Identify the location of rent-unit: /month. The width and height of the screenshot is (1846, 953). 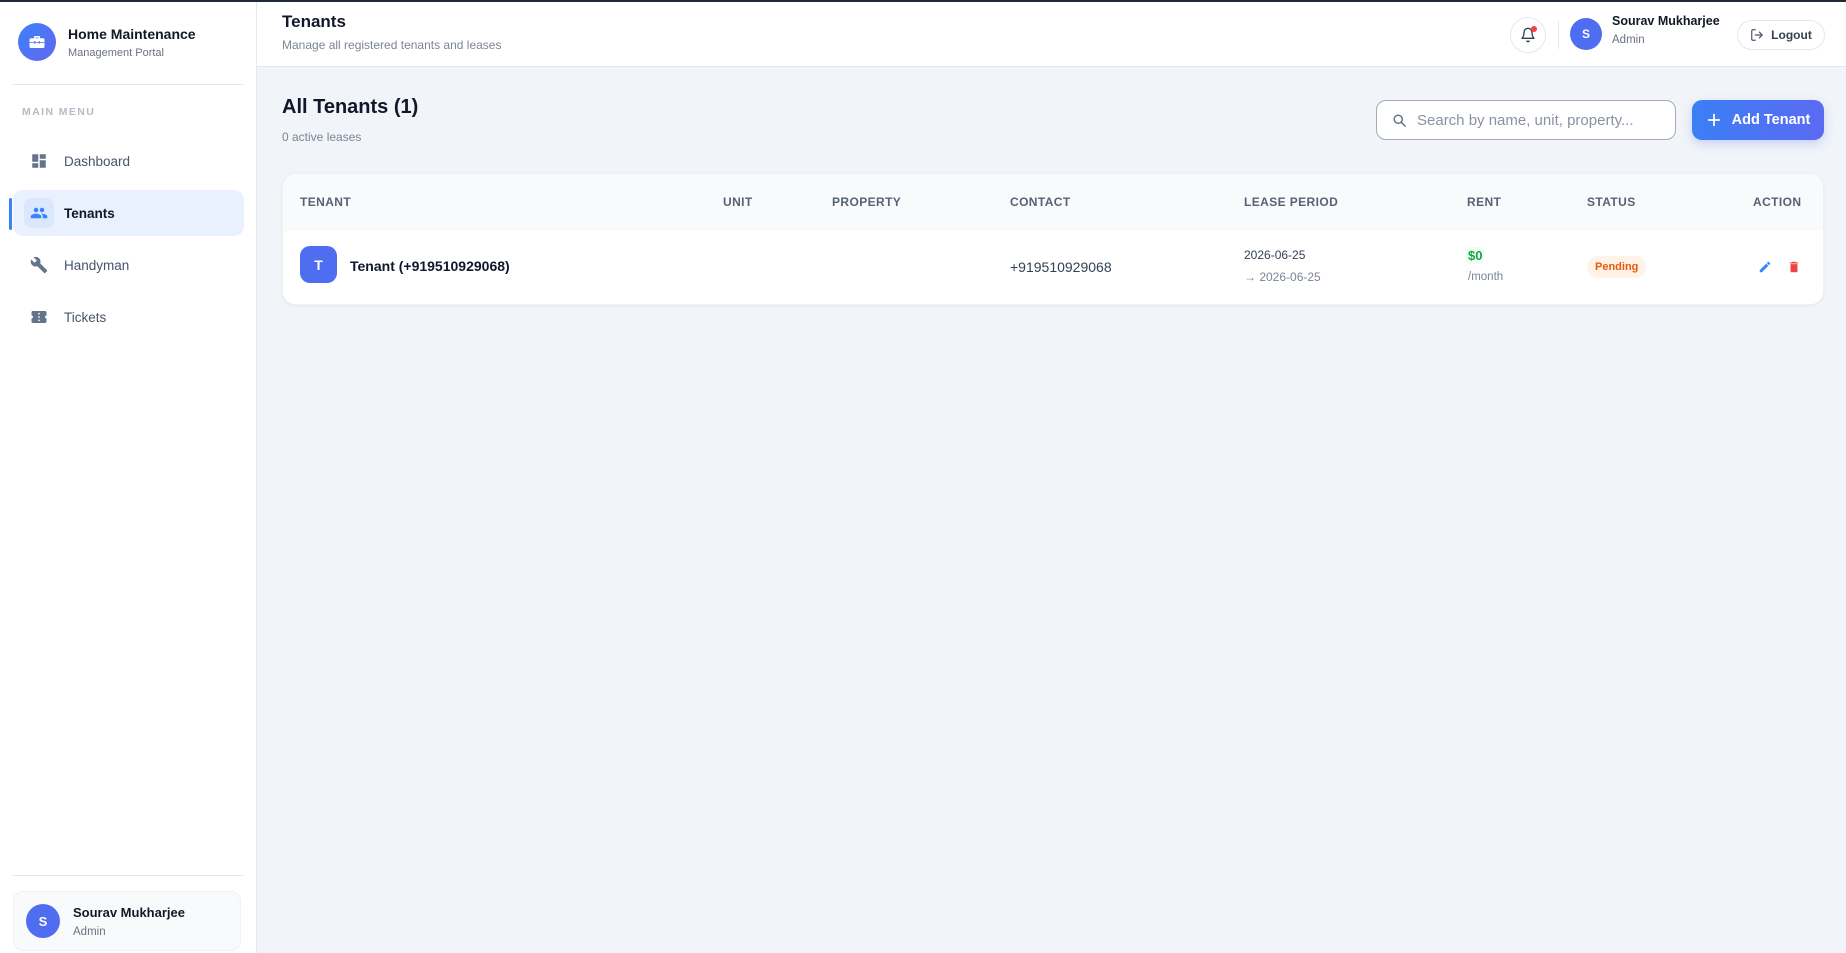
(1486, 277).